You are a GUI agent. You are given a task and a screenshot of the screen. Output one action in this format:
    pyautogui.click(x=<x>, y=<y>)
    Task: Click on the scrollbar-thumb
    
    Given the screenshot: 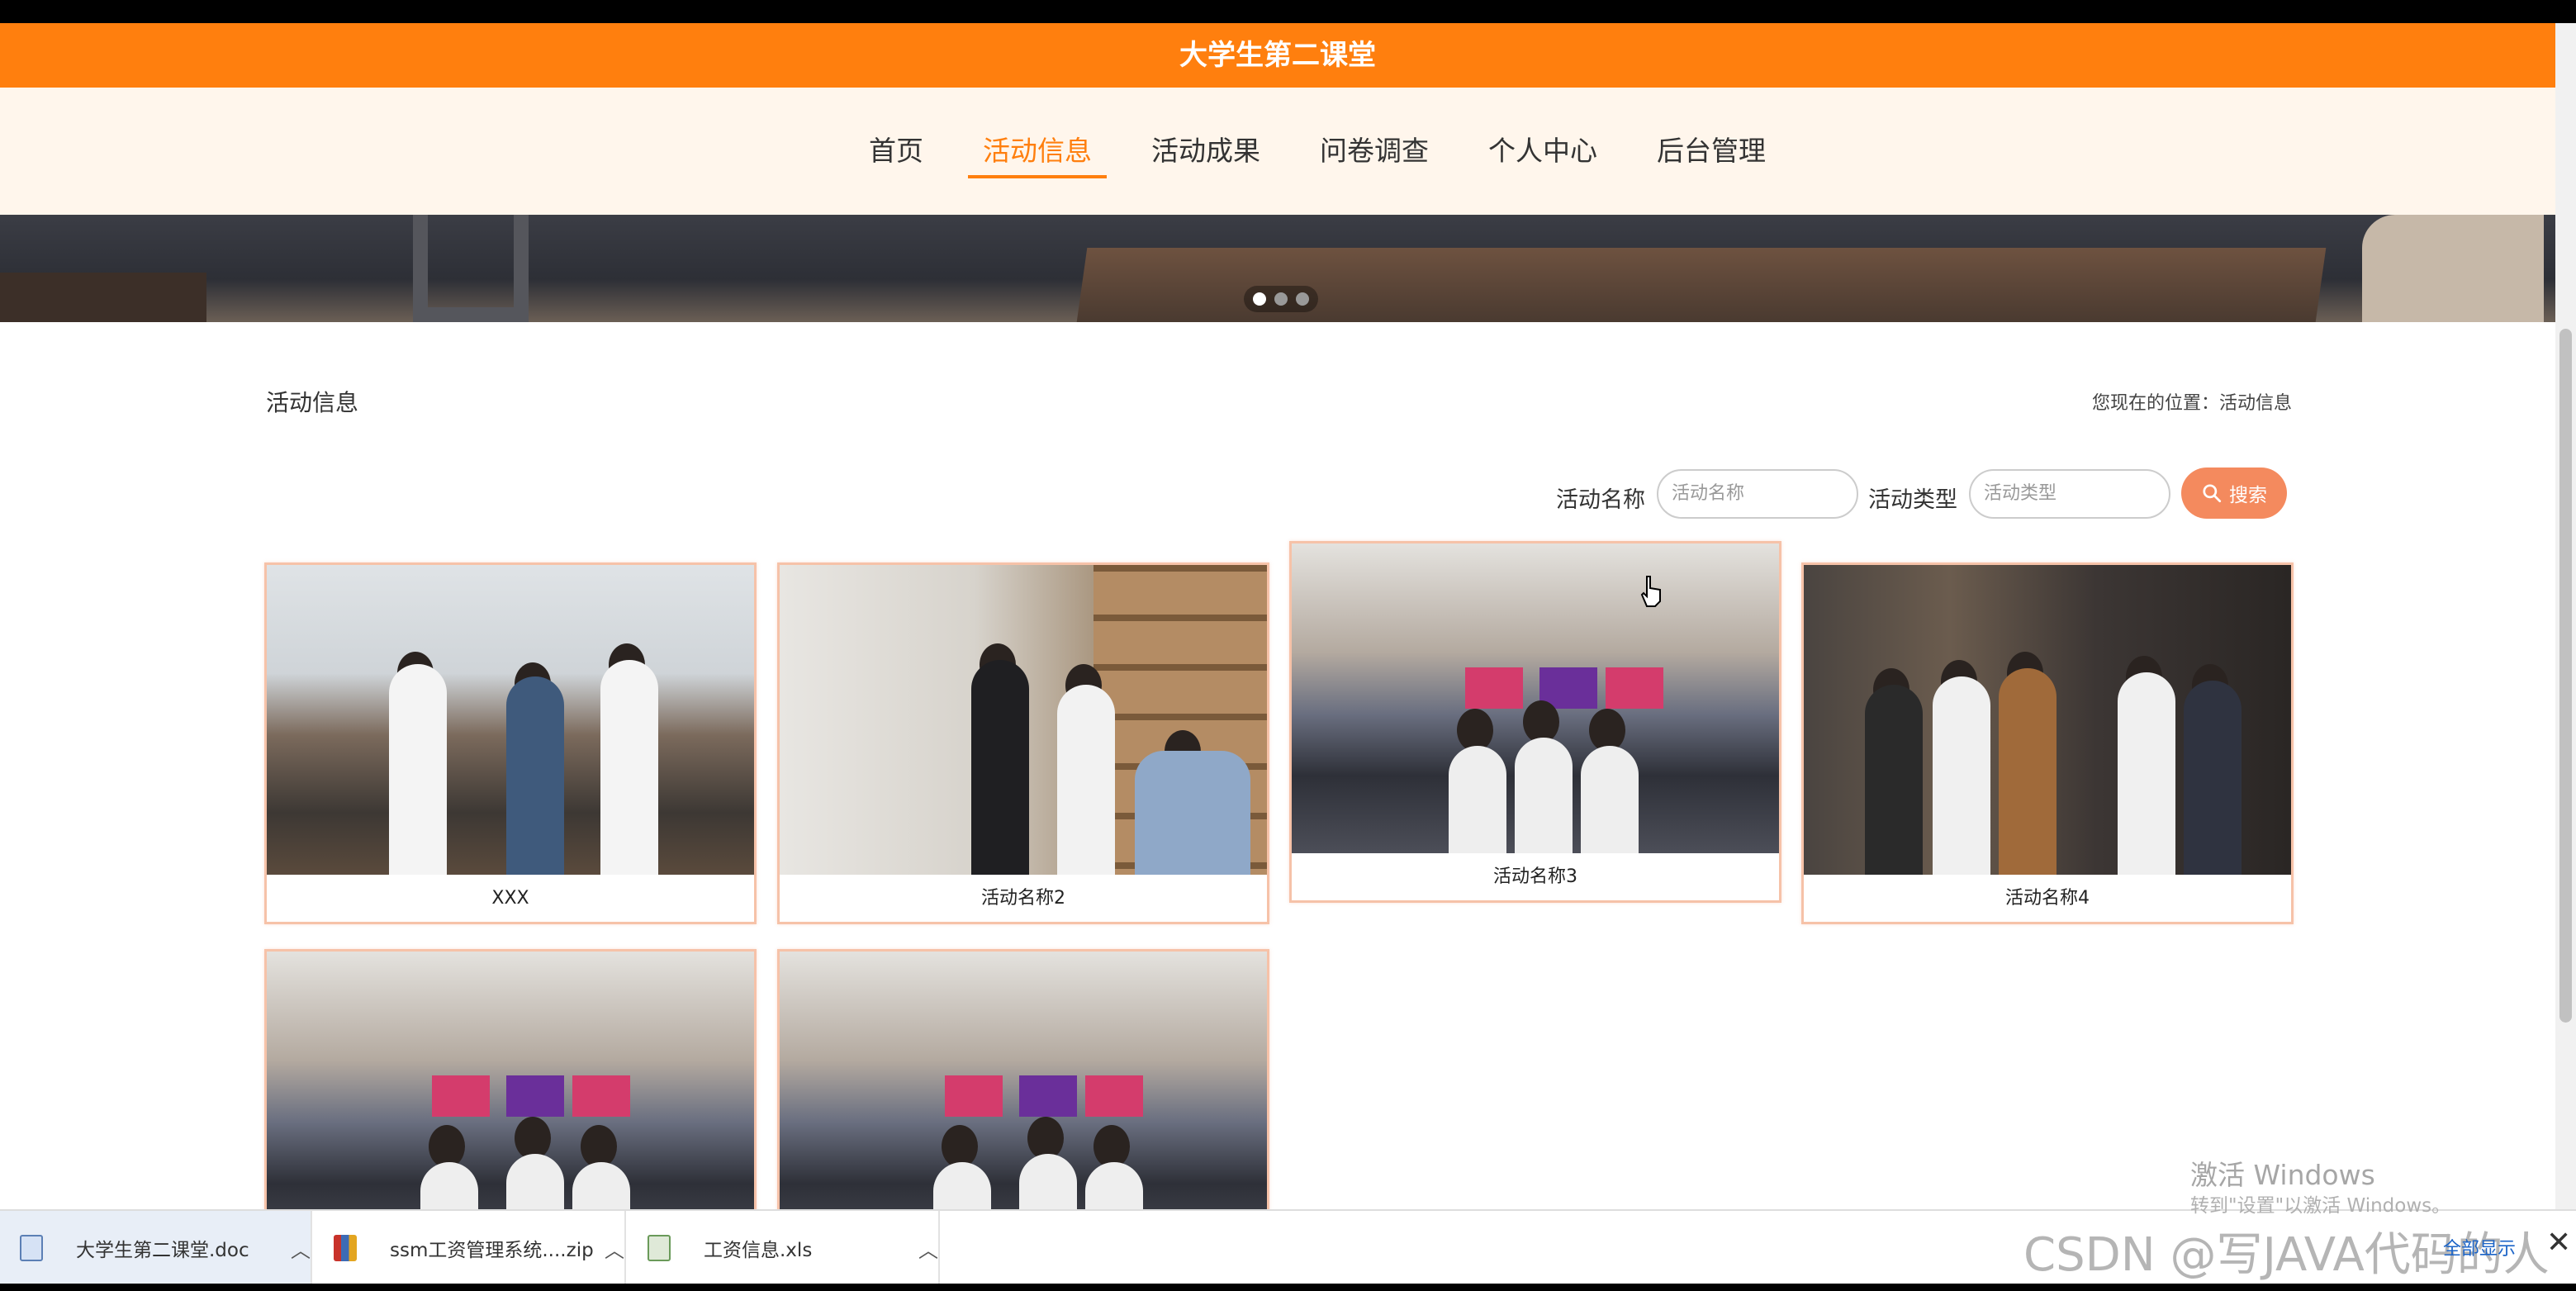 What is the action you would take?
    pyautogui.click(x=2565, y=676)
    